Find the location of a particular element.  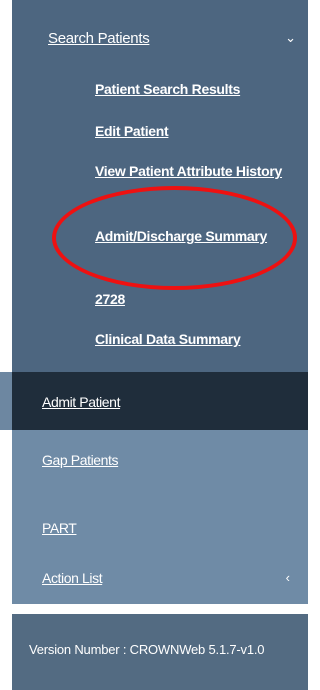

search-patients-menu: Search Patients ⌄ is located at coordinates (160, 35).